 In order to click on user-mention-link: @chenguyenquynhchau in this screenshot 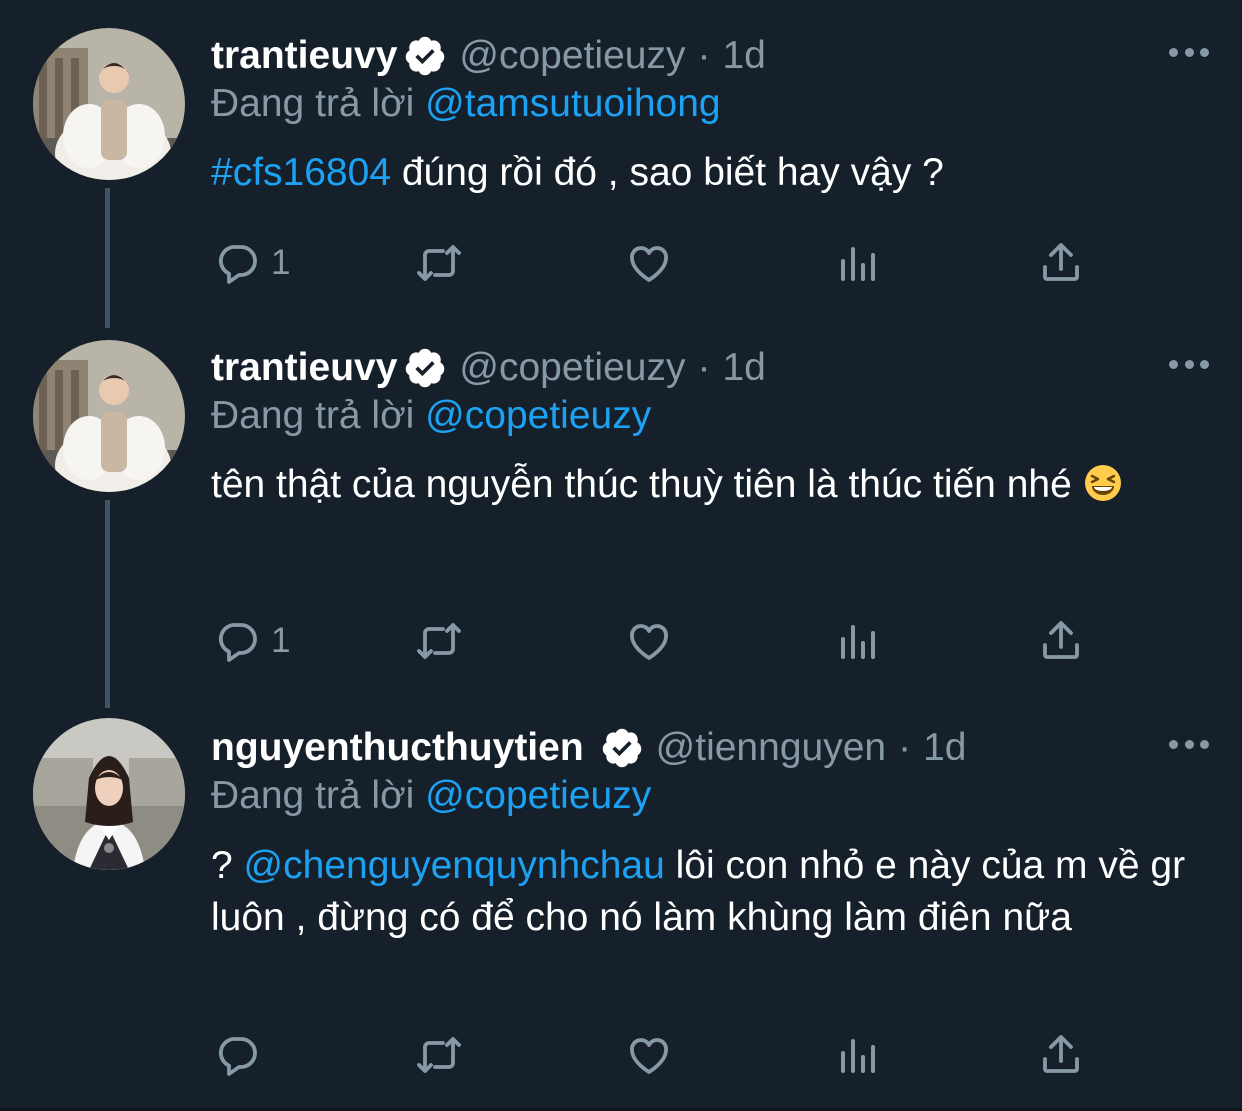, I will do `click(454, 865)`.